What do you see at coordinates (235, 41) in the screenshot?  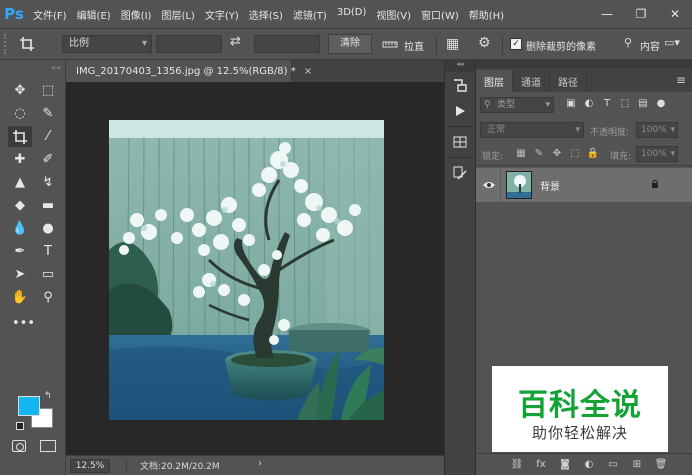 I see `swap-icon: ⇄` at bounding box center [235, 41].